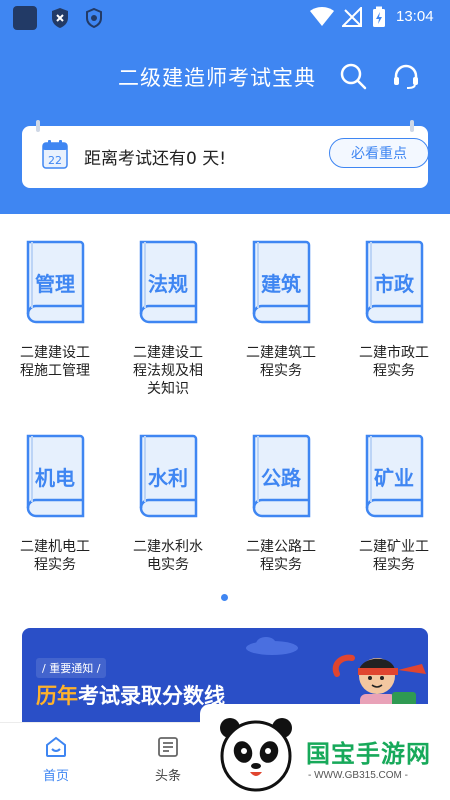  I want to click on subject-item: 矿业二建矿业工程实务, so click(394, 503).